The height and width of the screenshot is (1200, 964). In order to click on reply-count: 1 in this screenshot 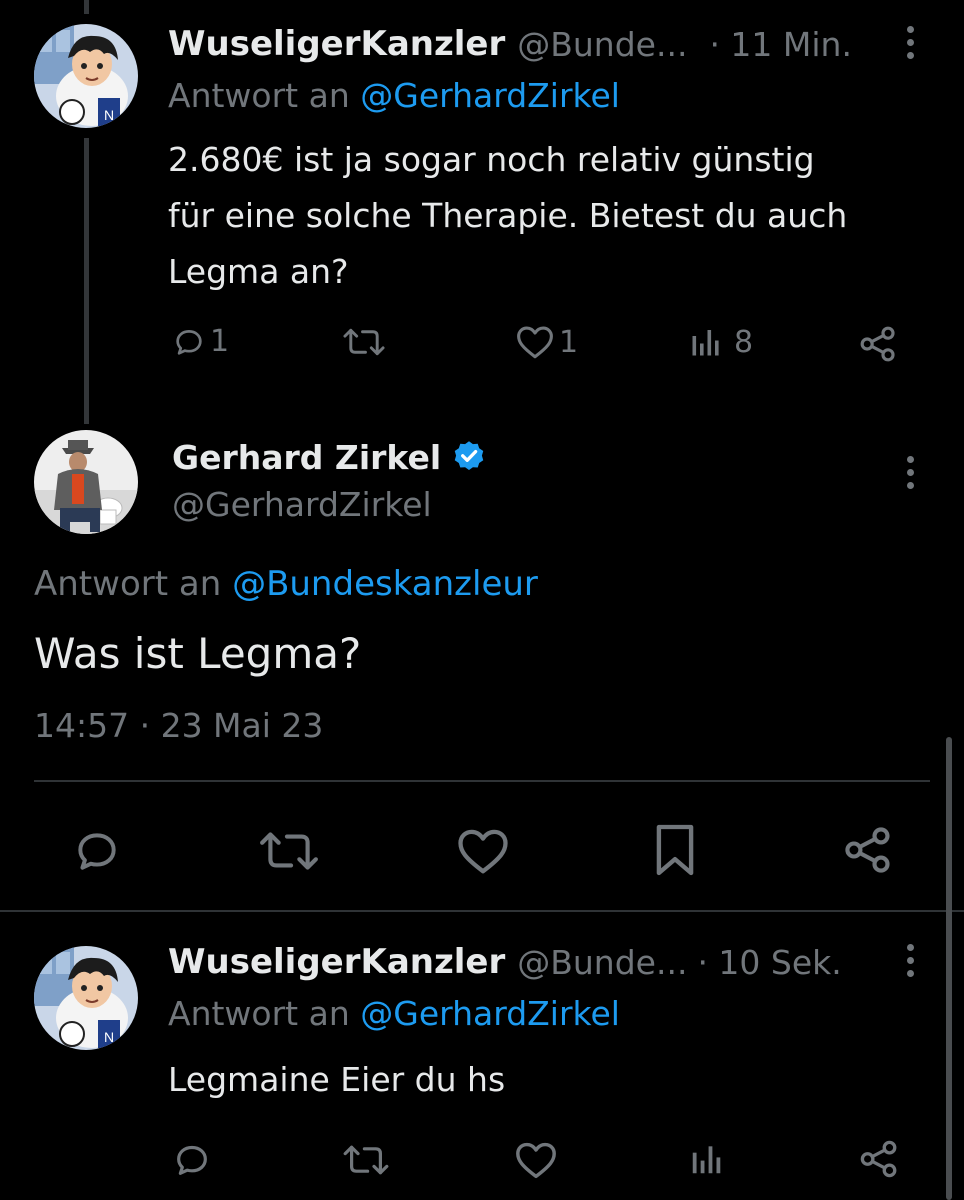, I will do `click(220, 341)`.